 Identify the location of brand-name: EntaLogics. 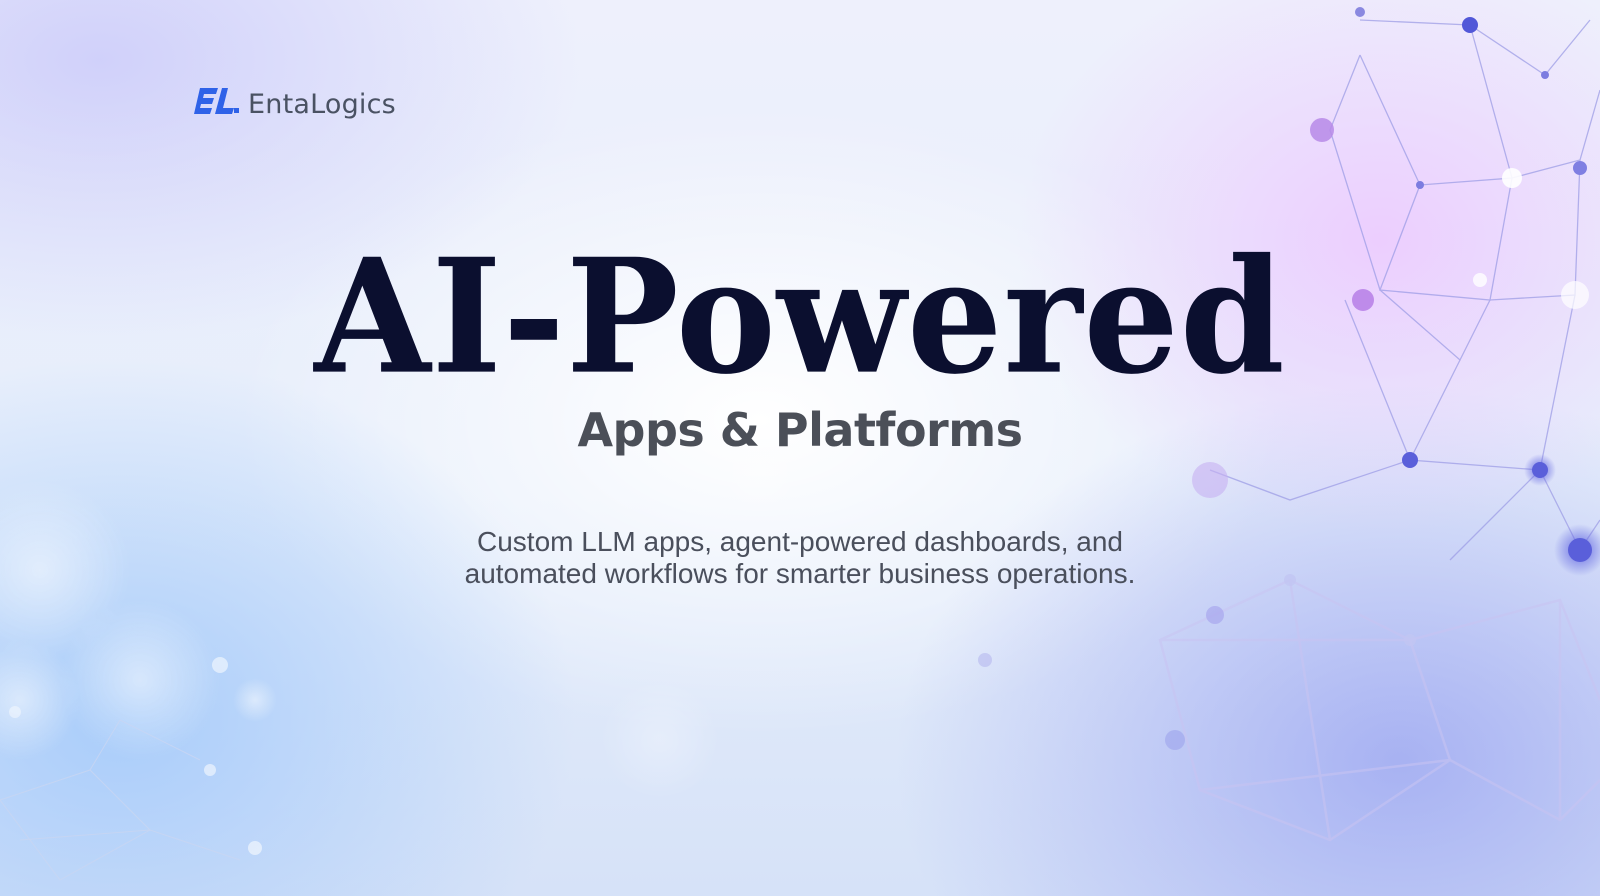
(322, 104).